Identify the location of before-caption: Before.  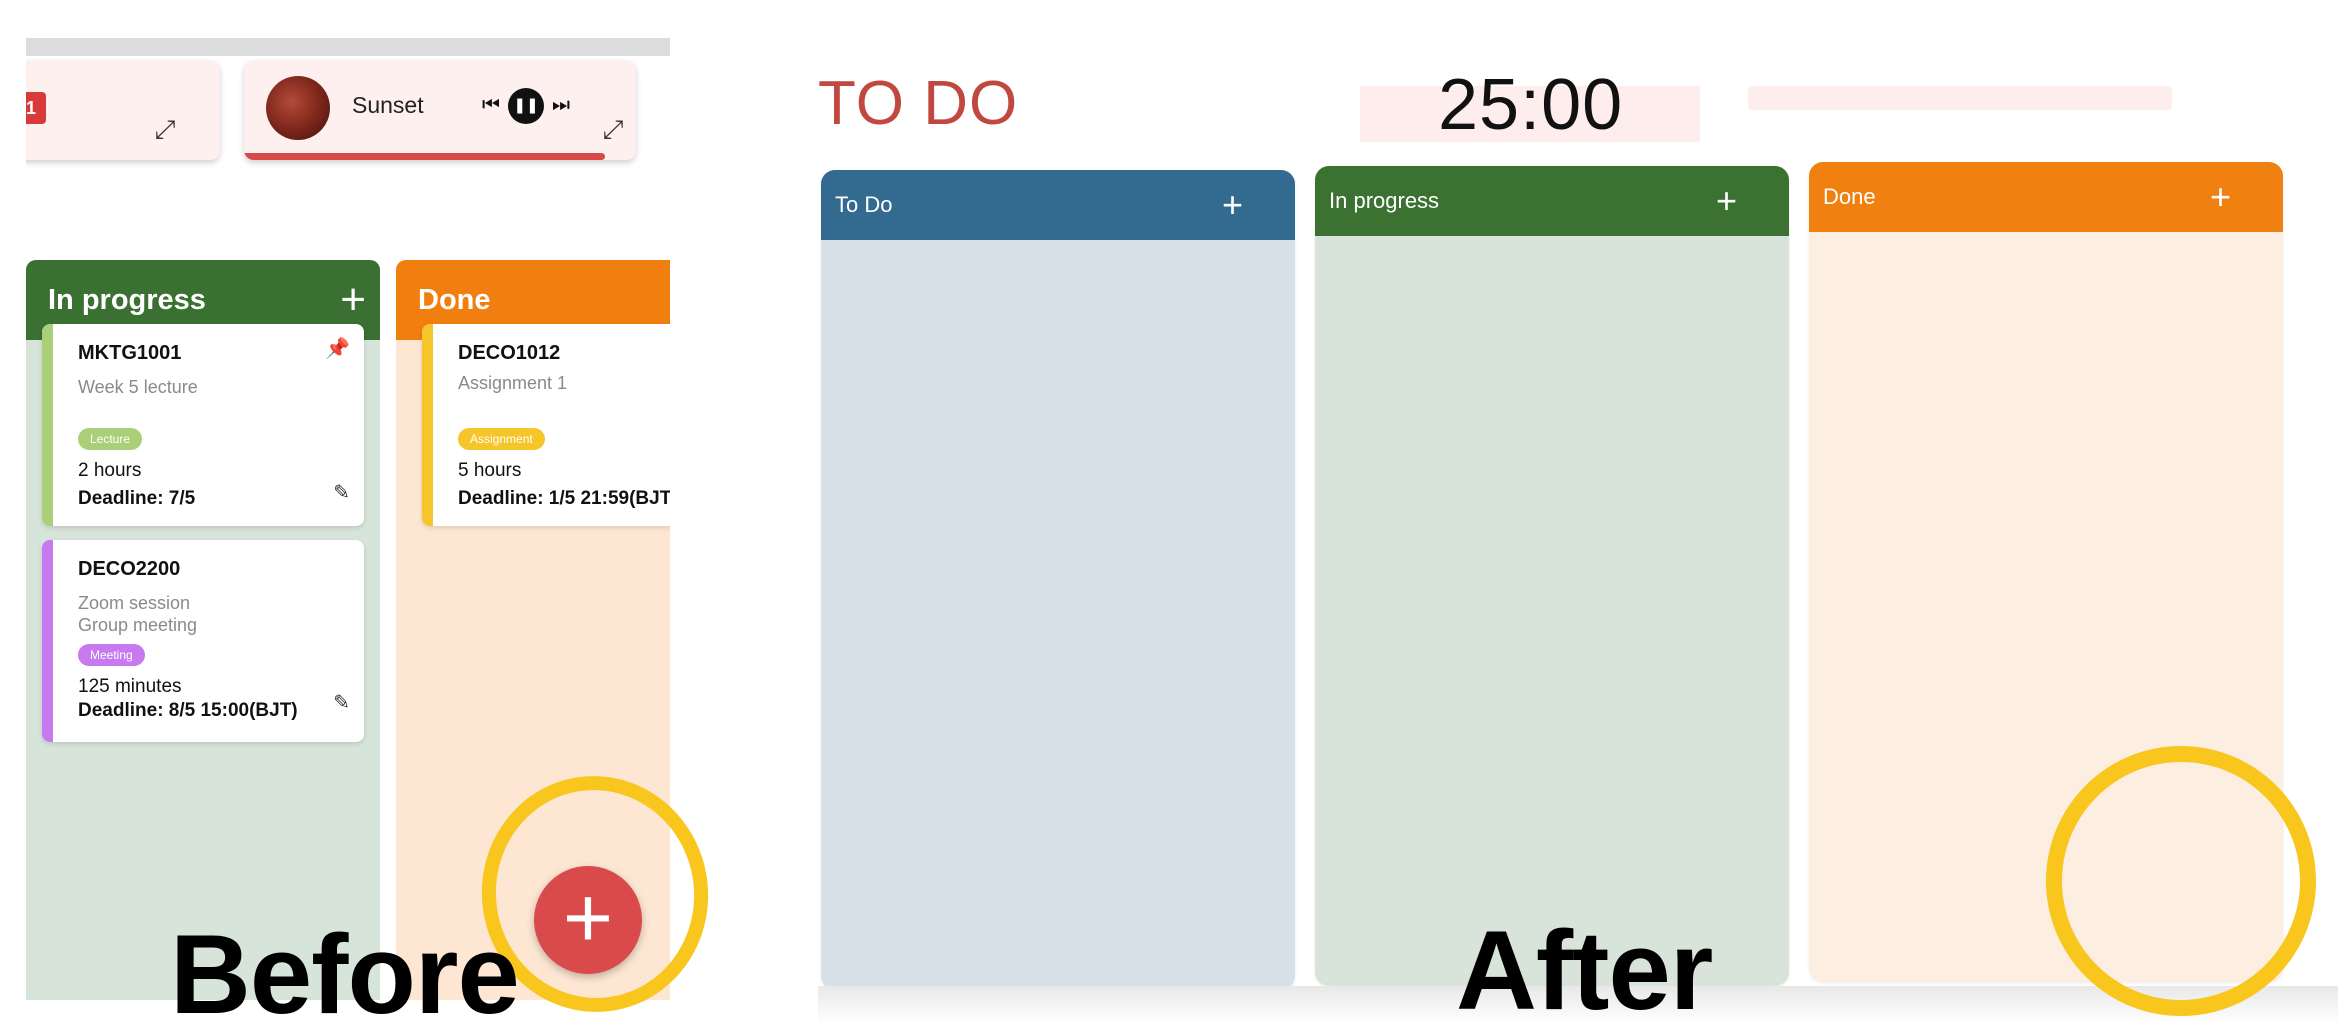
(345, 968).